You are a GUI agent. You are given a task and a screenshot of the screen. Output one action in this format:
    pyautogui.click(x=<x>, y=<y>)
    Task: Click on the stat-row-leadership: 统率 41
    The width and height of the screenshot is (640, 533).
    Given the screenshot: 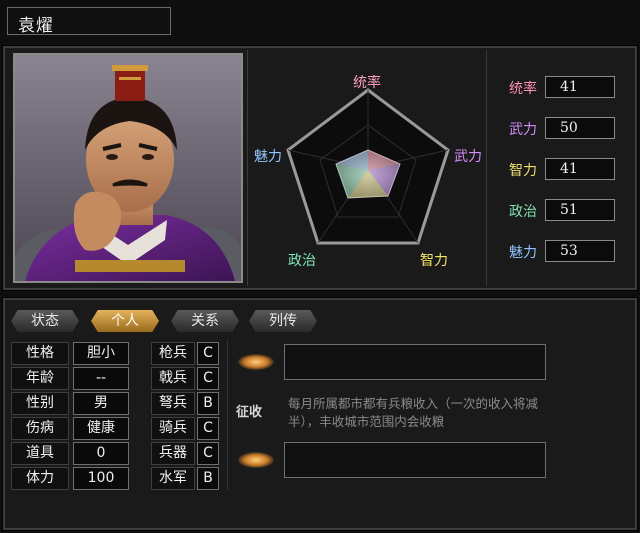 What is the action you would take?
    pyautogui.click(x=571, y=87)
    